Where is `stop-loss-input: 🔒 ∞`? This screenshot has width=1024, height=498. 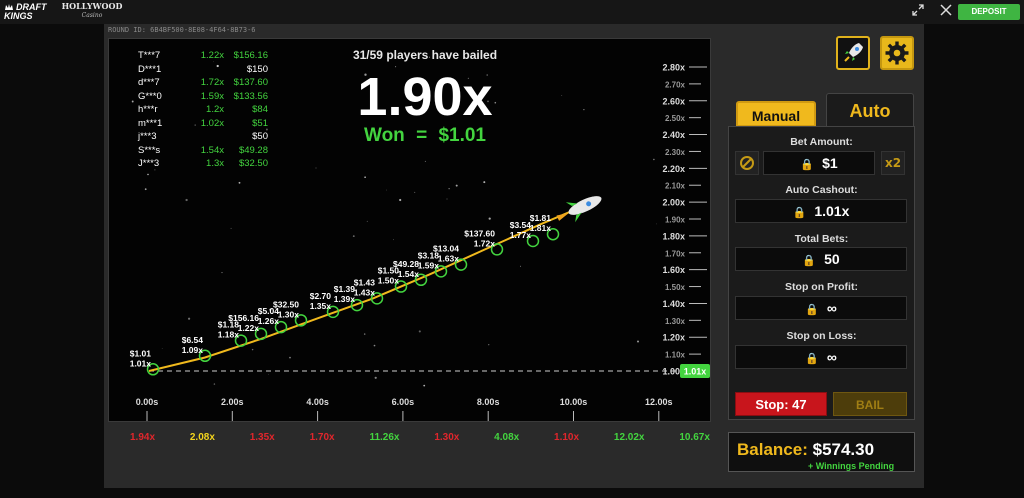 stop-loss-input: 🔒 ∞ is located at coordinates (821, 357).